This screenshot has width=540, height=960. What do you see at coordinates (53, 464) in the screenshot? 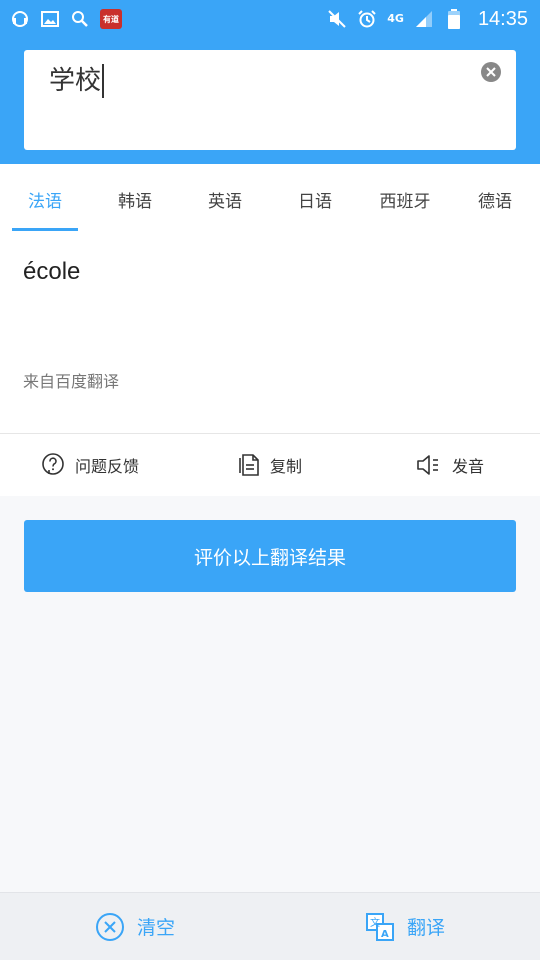
I see `question-icon` at bounding box center [53, 464].